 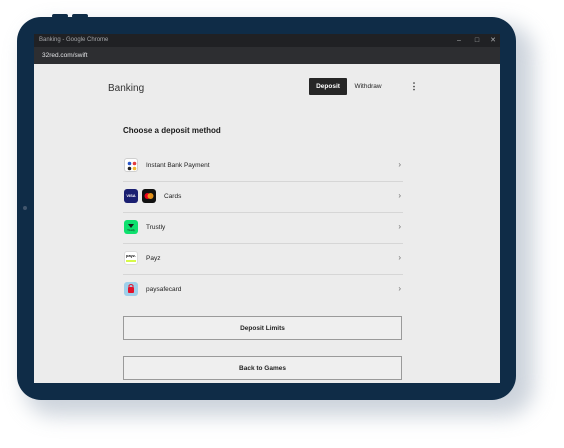 What do you see at coordinates (149, 196) in the screenshot?
I see `mastercard-icon` at bounding box center [149, 196].